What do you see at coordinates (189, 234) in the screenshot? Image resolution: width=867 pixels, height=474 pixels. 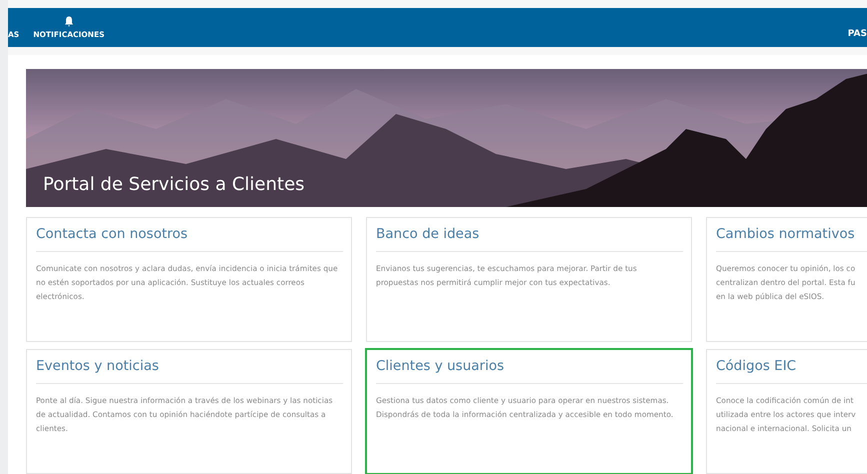 I see `card-title: Contacta con nosotros` at bounding box center [189, 234].